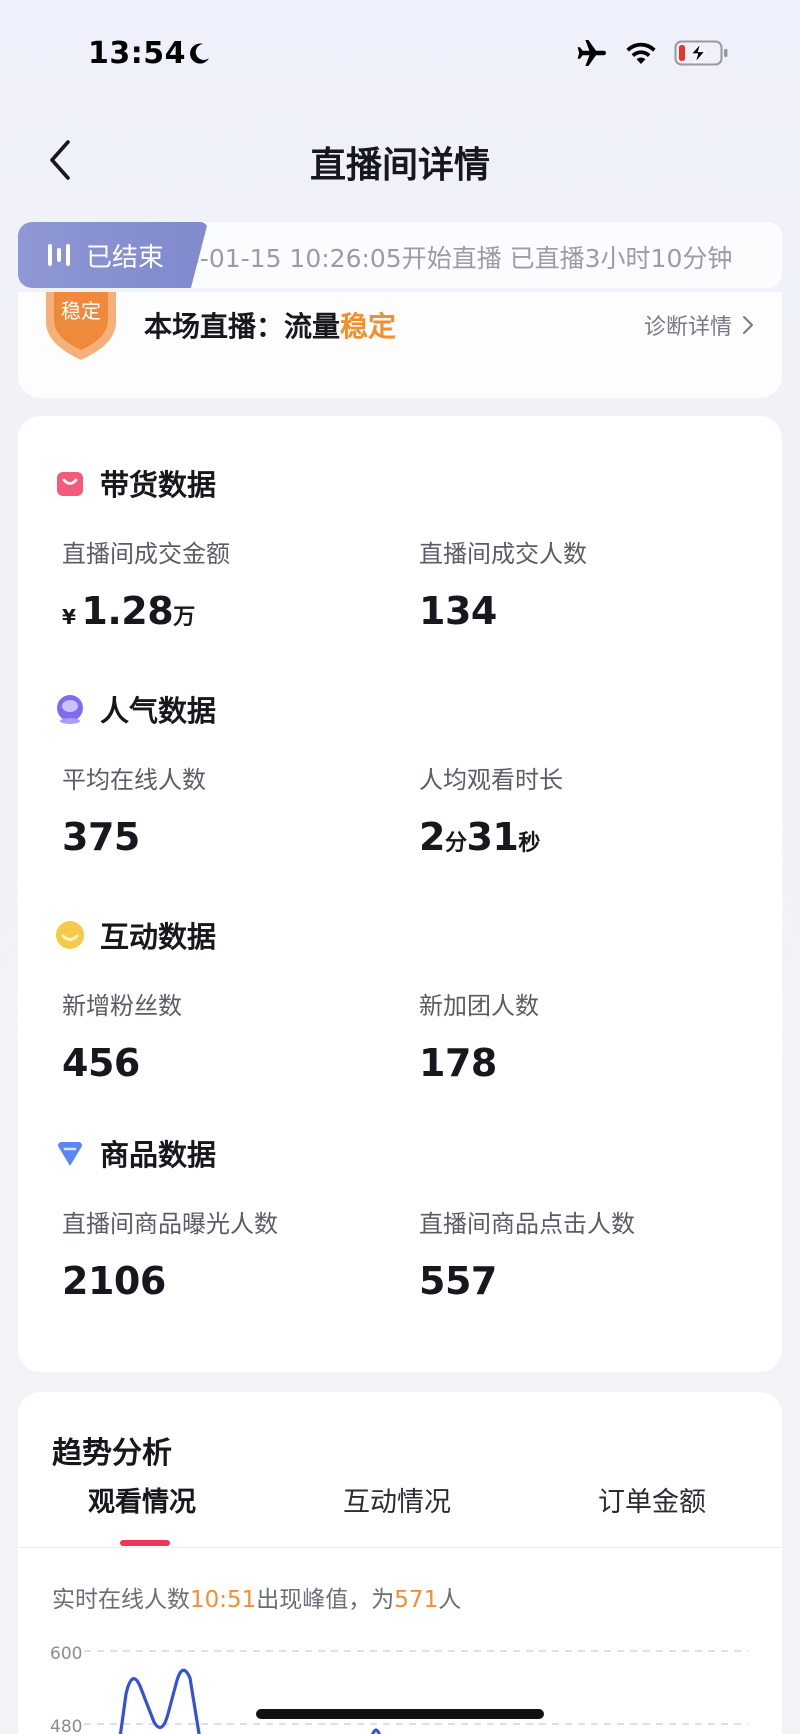 This screenshot has width=800, height=1734. What do you see at coordinates (376, 1731) in the screenshot?
I see `trend-line` at bounding box center [376, 1731].